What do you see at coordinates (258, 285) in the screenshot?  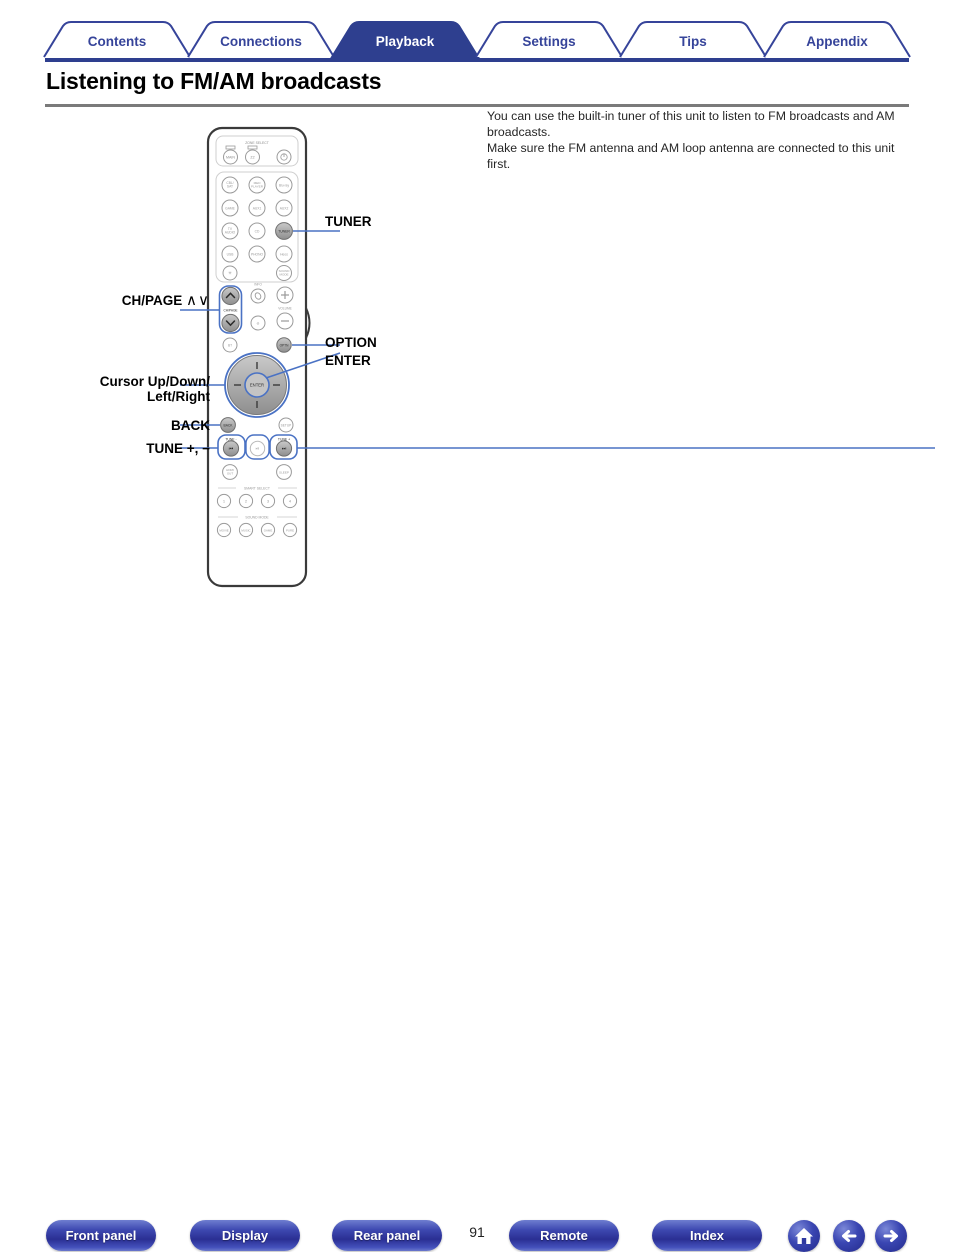 I see `svg-text: INFO` at bounding box center [258, 285].